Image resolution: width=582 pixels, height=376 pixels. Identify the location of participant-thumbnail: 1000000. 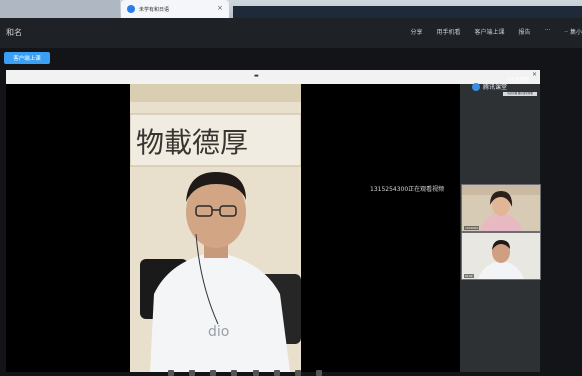
(501, 208).